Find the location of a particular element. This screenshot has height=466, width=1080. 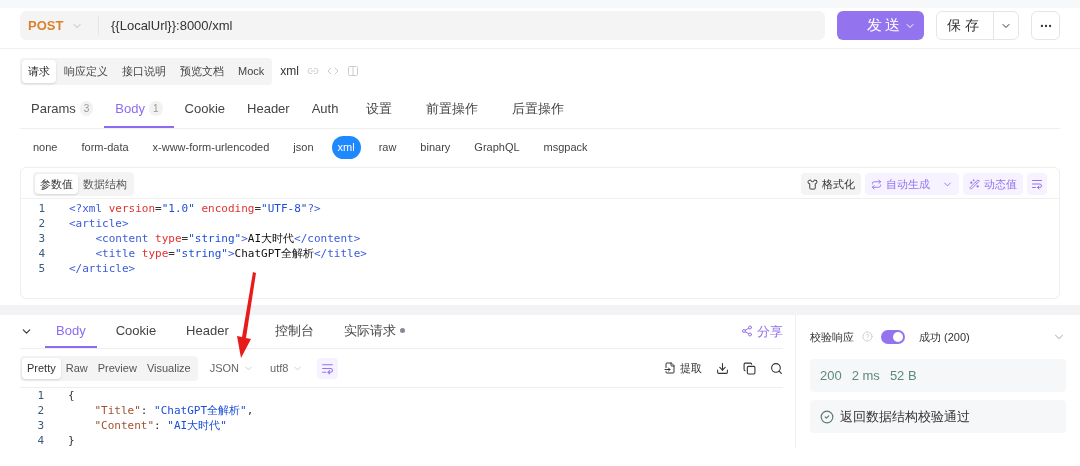

line-number: 5 is located at coordinates (41, 268).